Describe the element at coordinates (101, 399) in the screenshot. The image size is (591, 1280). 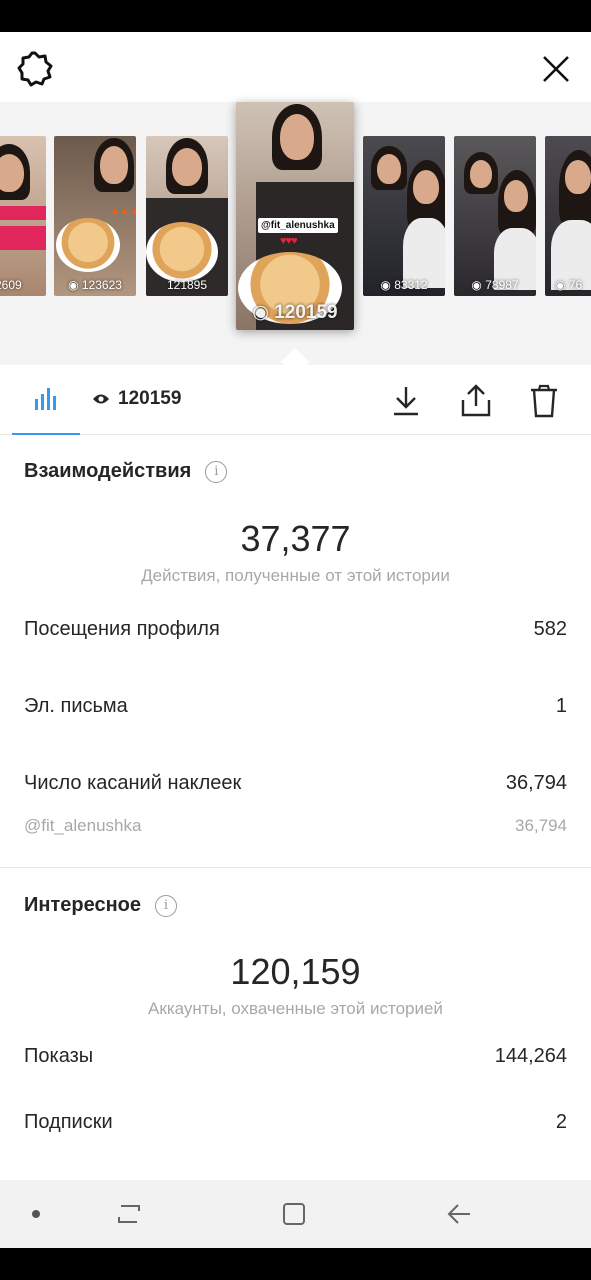
I see `eye-icon` at that location.